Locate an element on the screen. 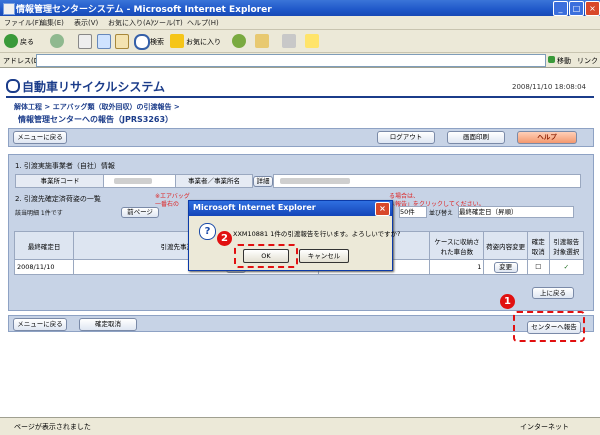  col-header: 確定取消 is located at coordinates (538, 245).